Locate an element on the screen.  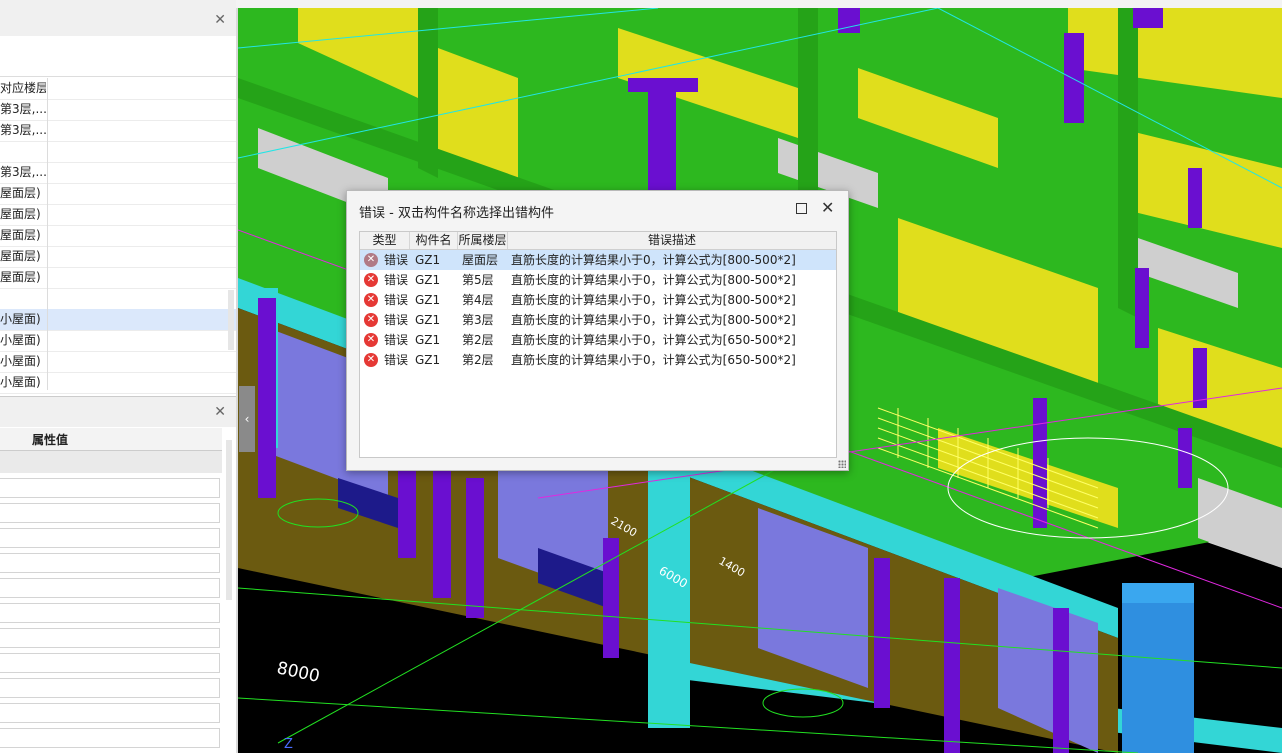
column-header-floor: 所属楼层 is located at coordinates (483, 240).